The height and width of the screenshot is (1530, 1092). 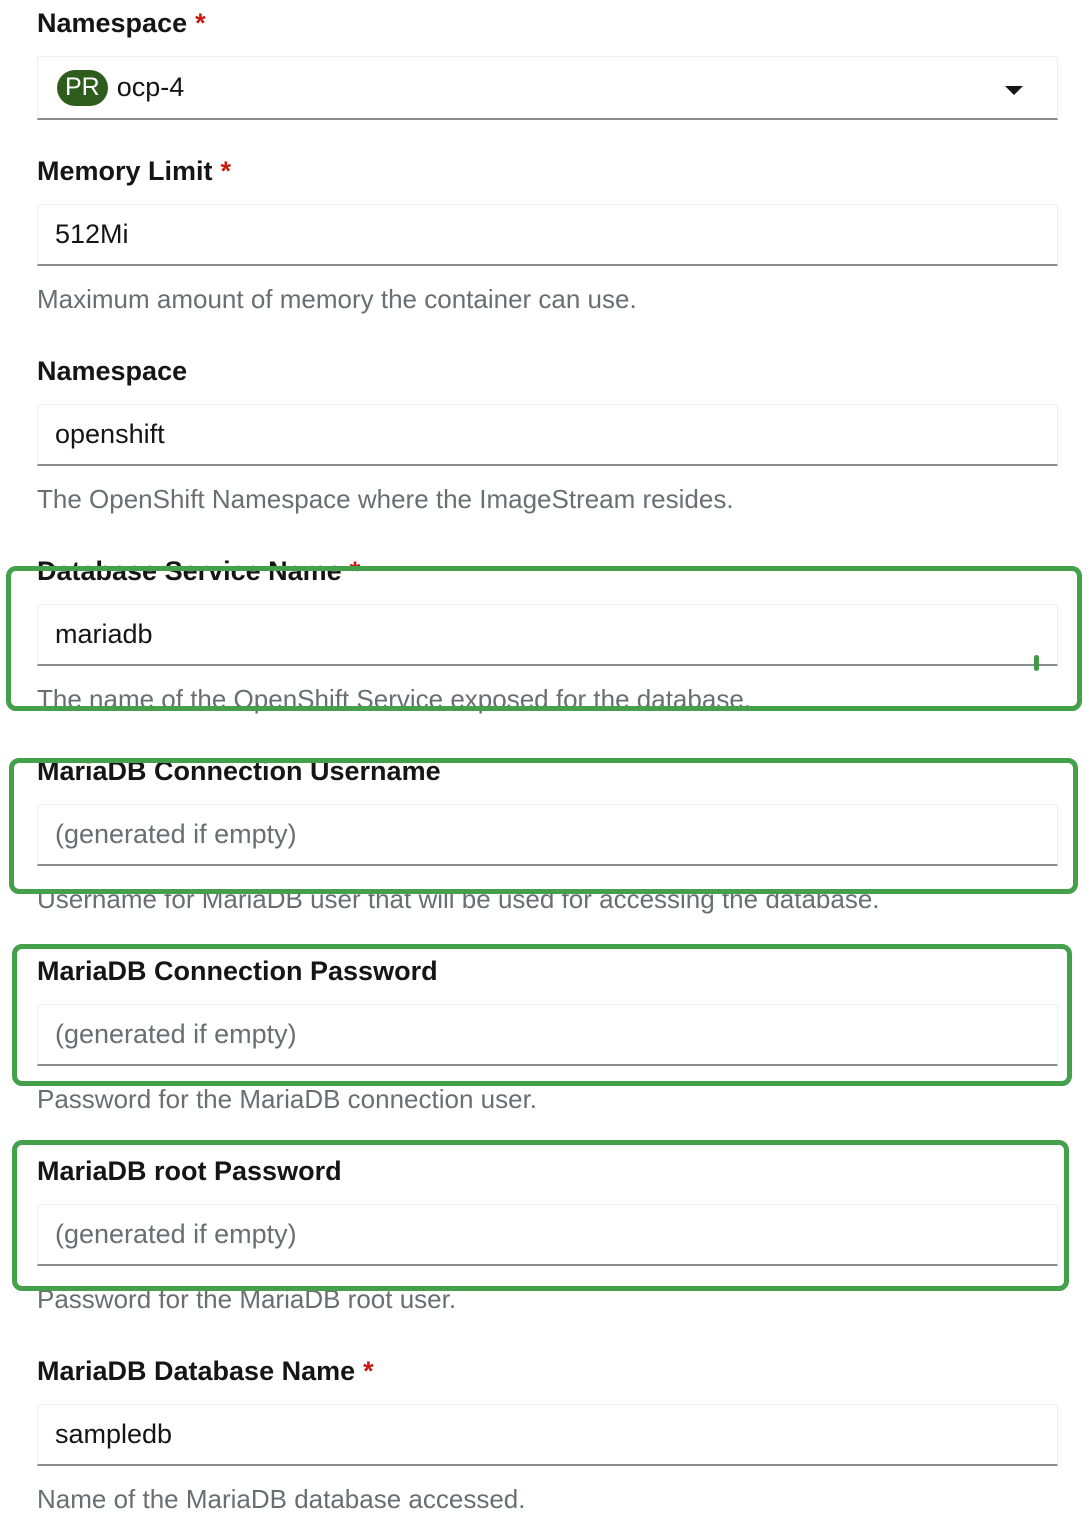 What do you see at coordinates (199, 571) in the screenshot?
I see `database-service-name-label: Database Service Name *` at bounding box center [199, 571].